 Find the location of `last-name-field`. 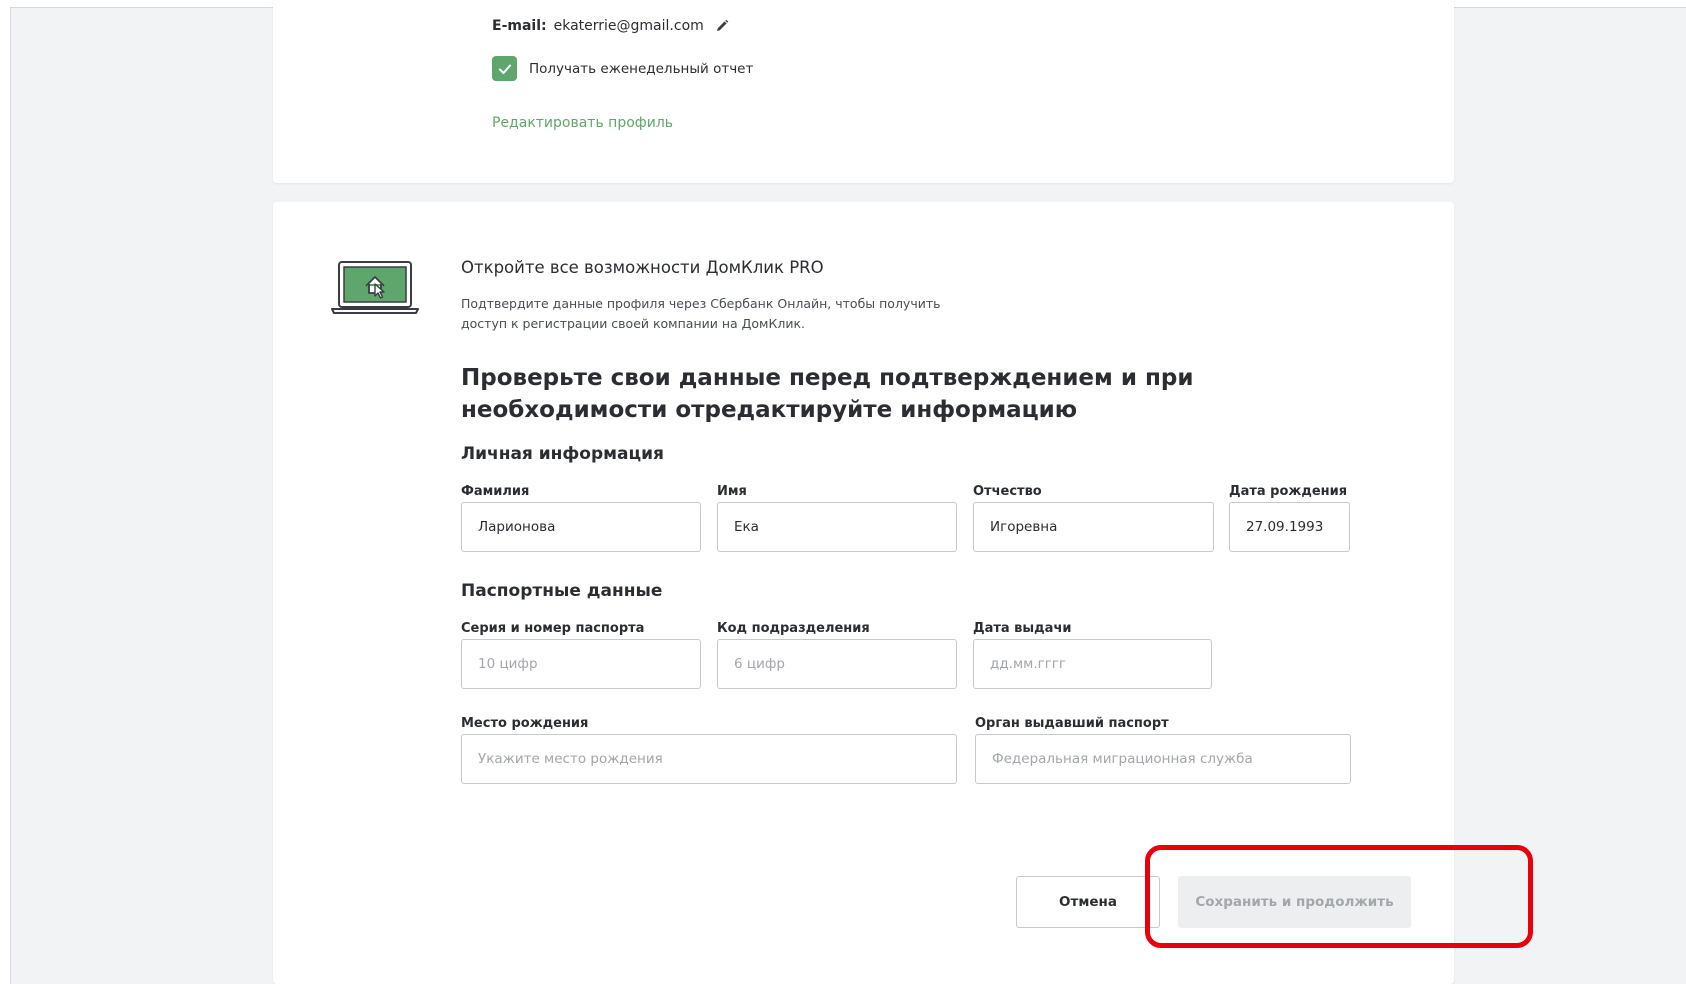

last-name-field is located at coordinates (581, 527).